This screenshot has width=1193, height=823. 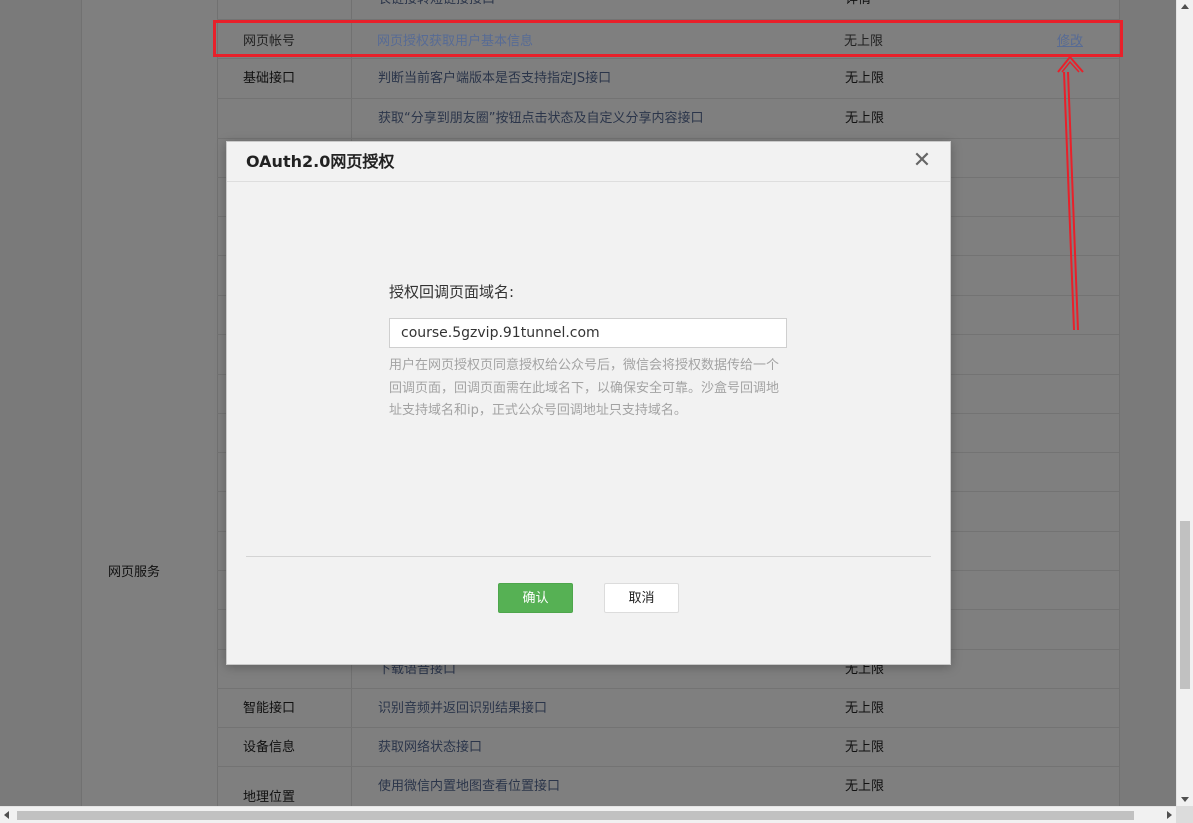 What do you see at coordinates (588, 556) in the screenshot?
I see `modal-divider` at bounding box center [588, 556].